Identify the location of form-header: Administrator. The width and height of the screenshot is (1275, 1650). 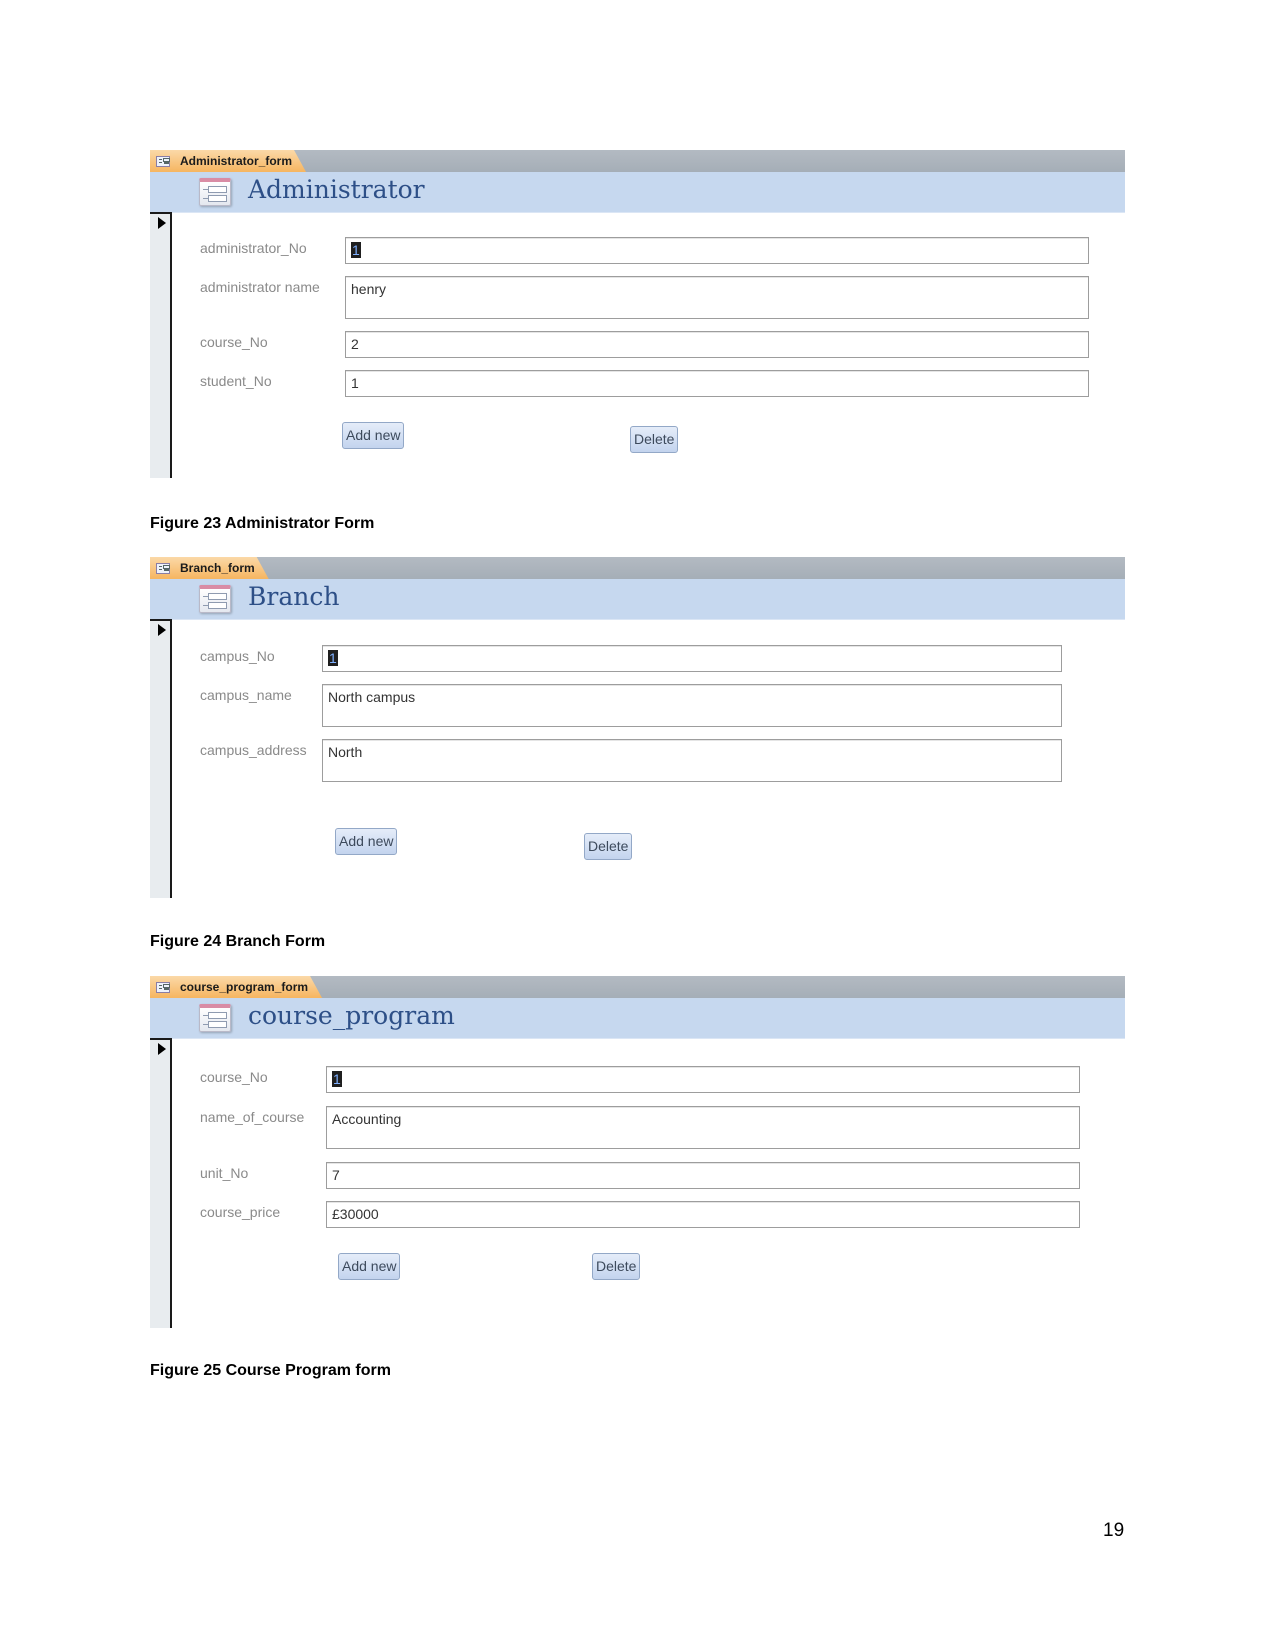
(637, 192).